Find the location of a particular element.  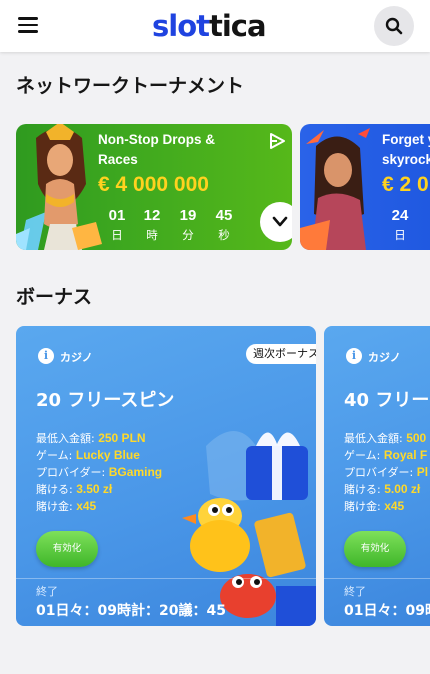

search-button is located at coordinates (394, 26).